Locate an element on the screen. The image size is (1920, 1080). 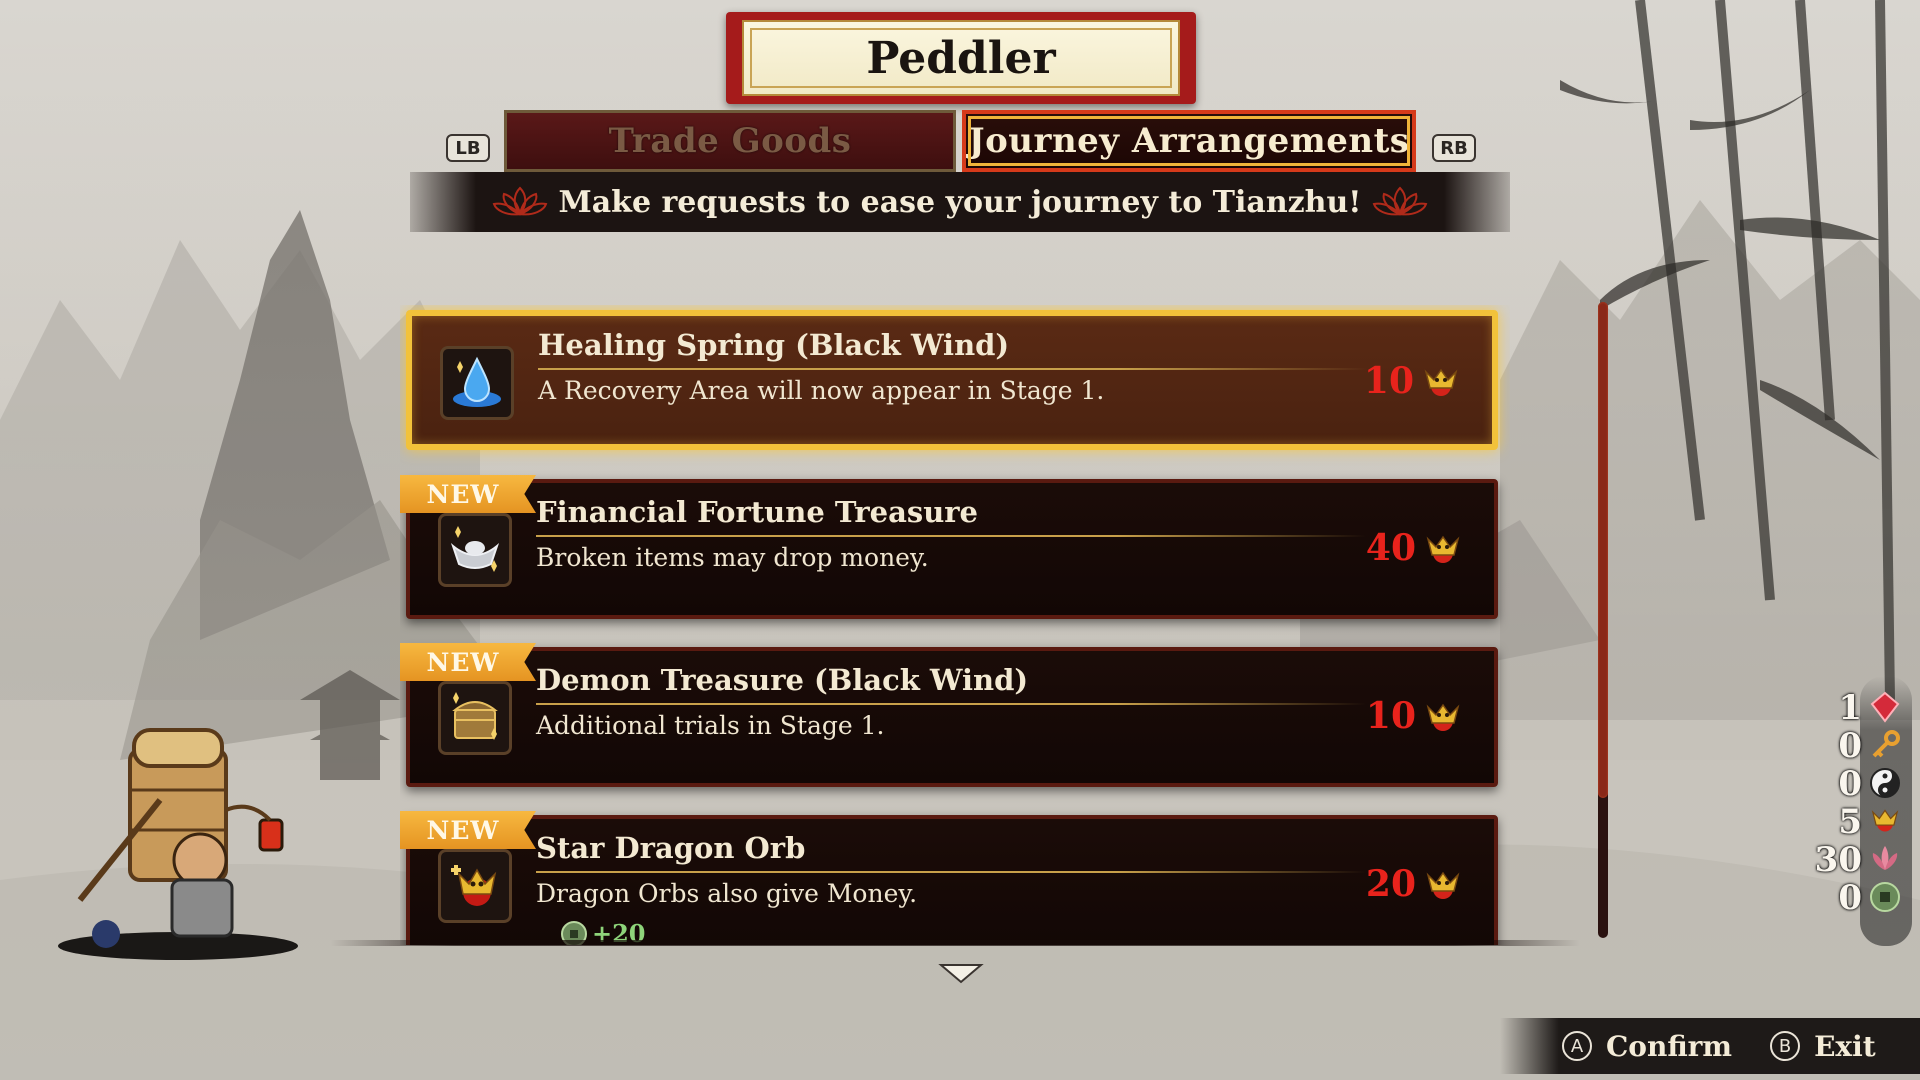
arrangement-name: Healing Spring (Black Wind) is located at coordinates (774, 345).